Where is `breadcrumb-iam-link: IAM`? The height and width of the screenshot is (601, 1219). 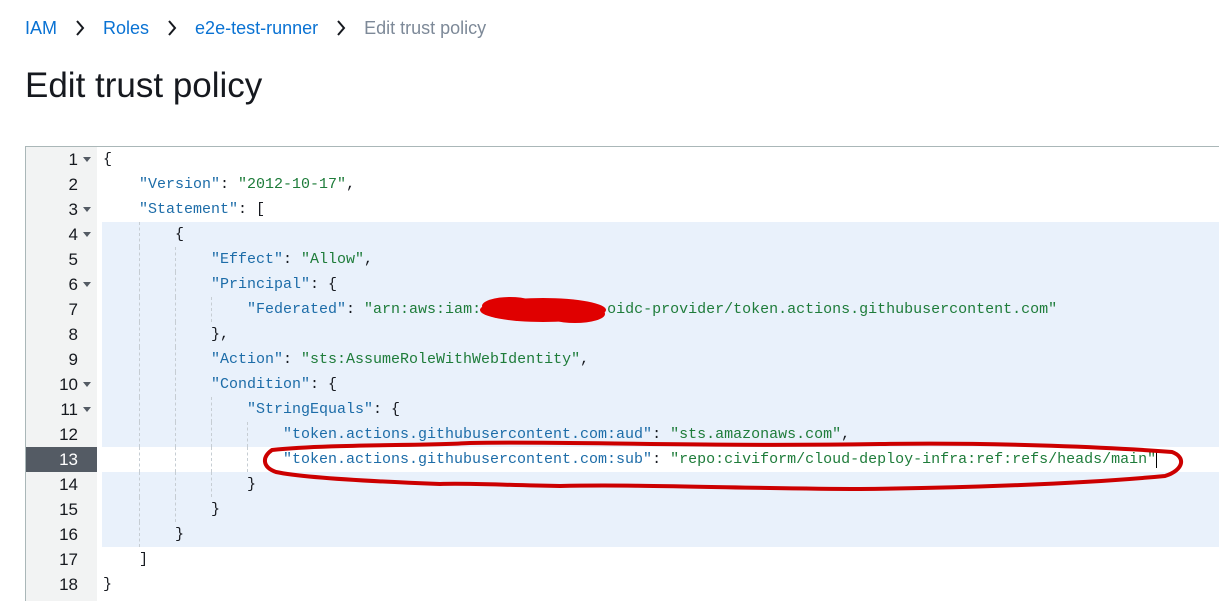 breadcrumb-iam-link: IAM is located at coordinates (41, 28).